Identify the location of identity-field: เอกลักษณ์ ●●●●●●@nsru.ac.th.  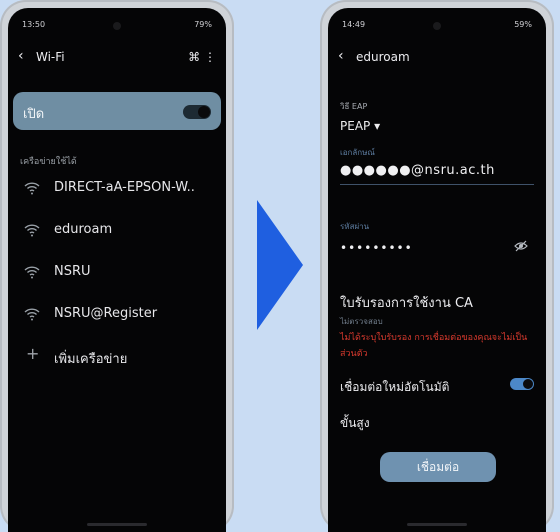
(437, 165).